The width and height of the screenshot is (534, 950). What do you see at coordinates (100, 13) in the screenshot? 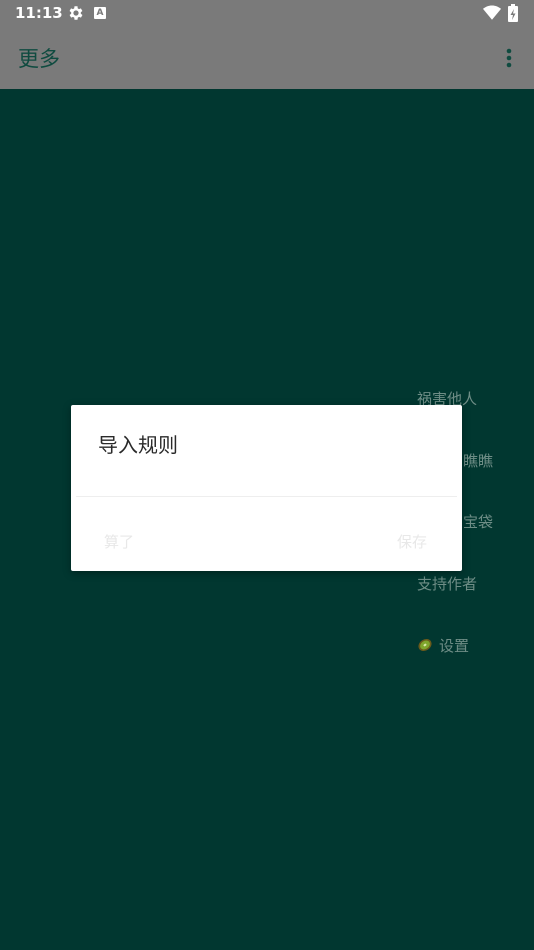
I see `a-notification-icon: A` at bounding box center [100, 13].